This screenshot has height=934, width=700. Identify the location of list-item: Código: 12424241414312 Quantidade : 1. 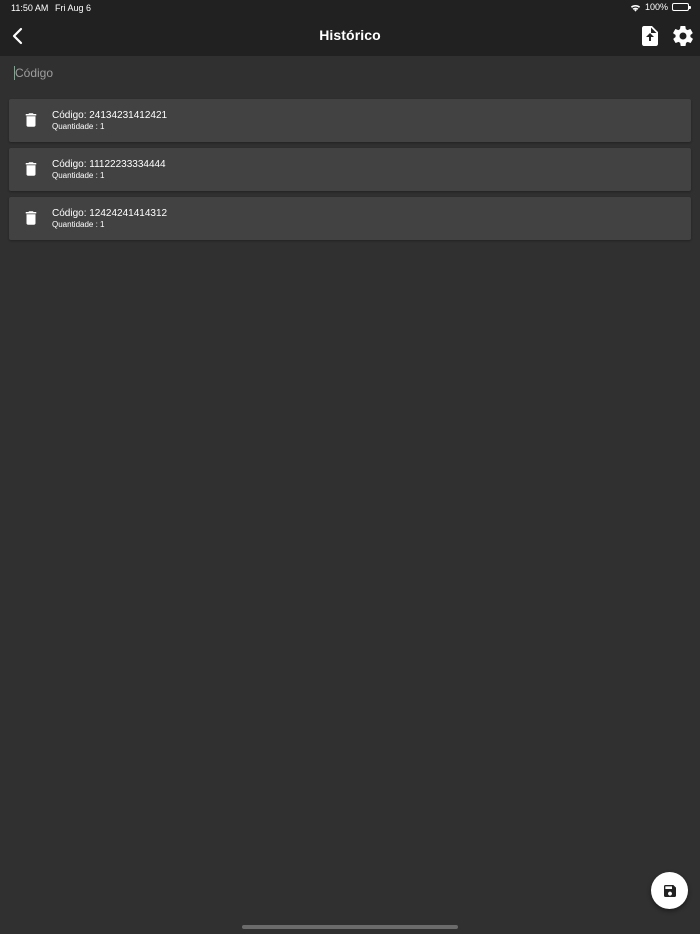
(350, 218).